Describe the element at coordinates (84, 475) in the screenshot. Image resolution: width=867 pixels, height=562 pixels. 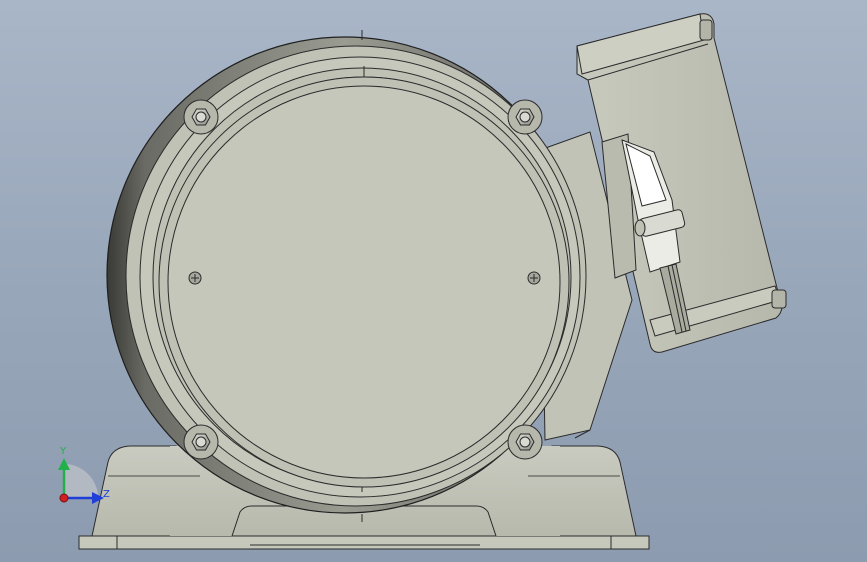
I see `view-orientation-triad: Y Z` at that location.